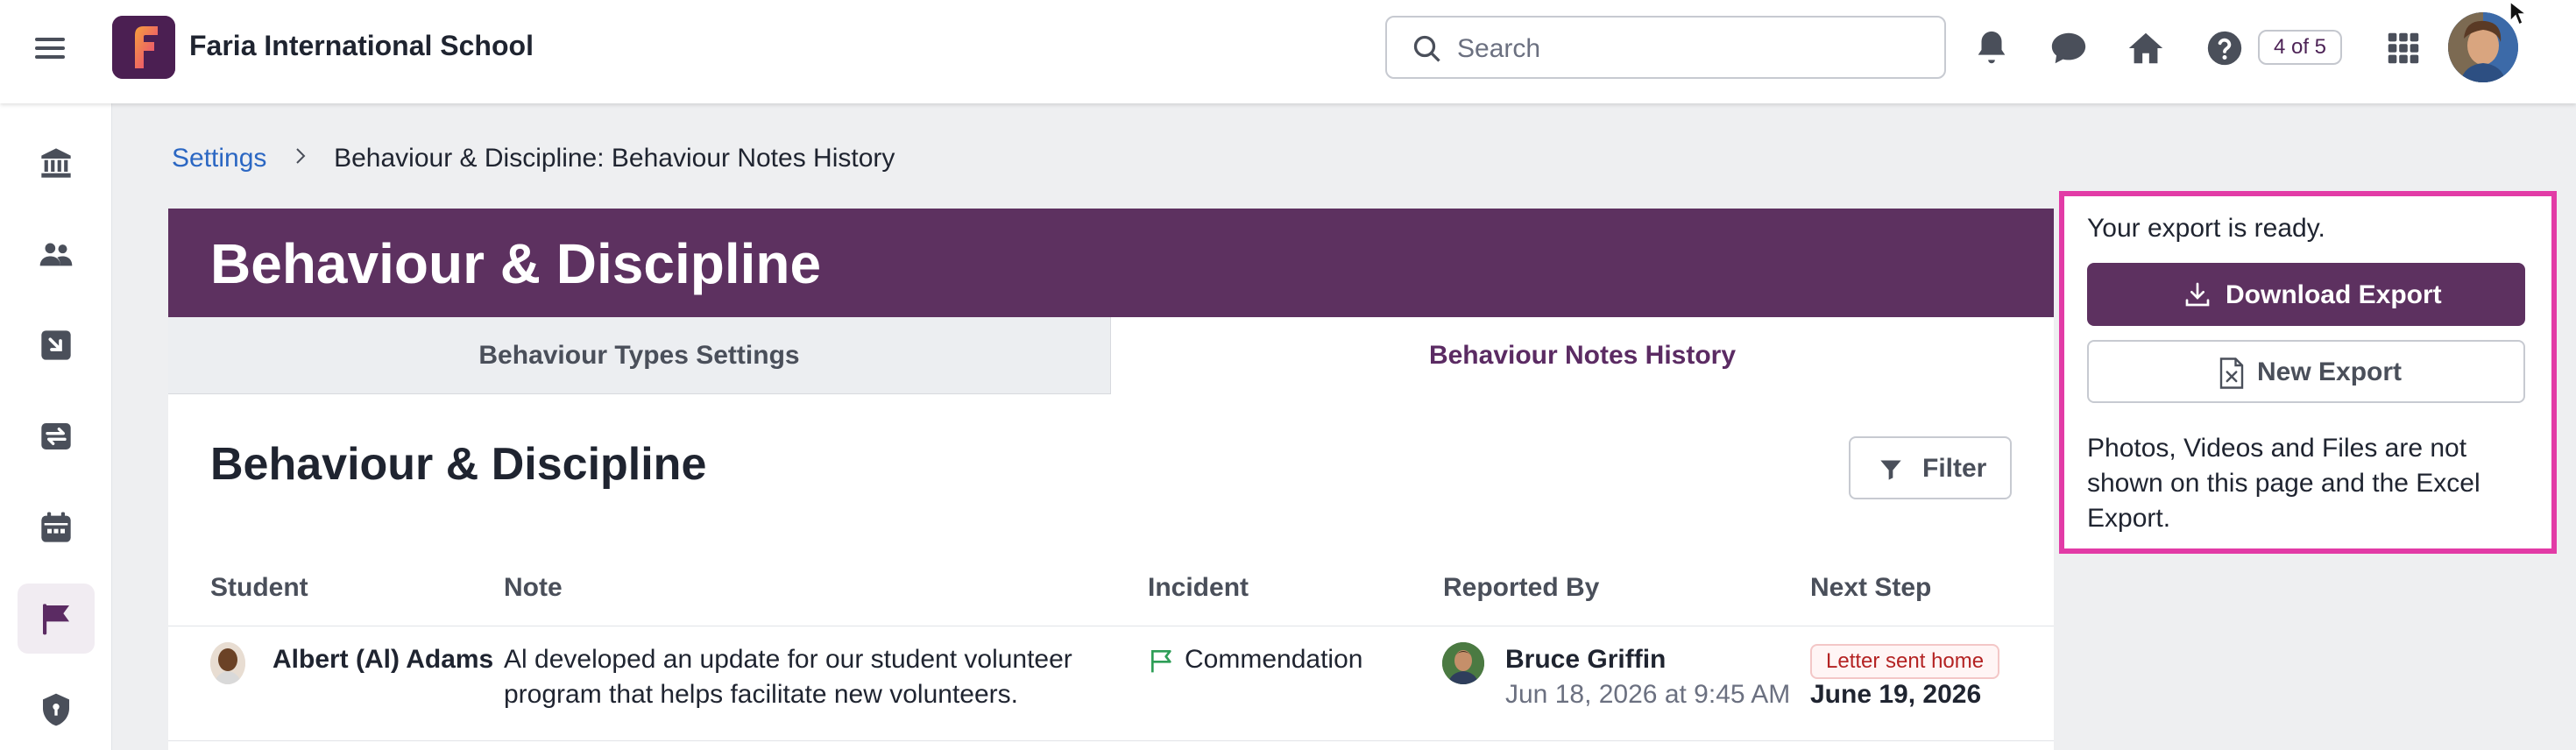 The height and width of the screenshot is (750, 2576). What do you see at coordinates (219, 158) in the screenshot?
I see `breadcrumb-link-settings: Settings` at bounding box center [219, 158].